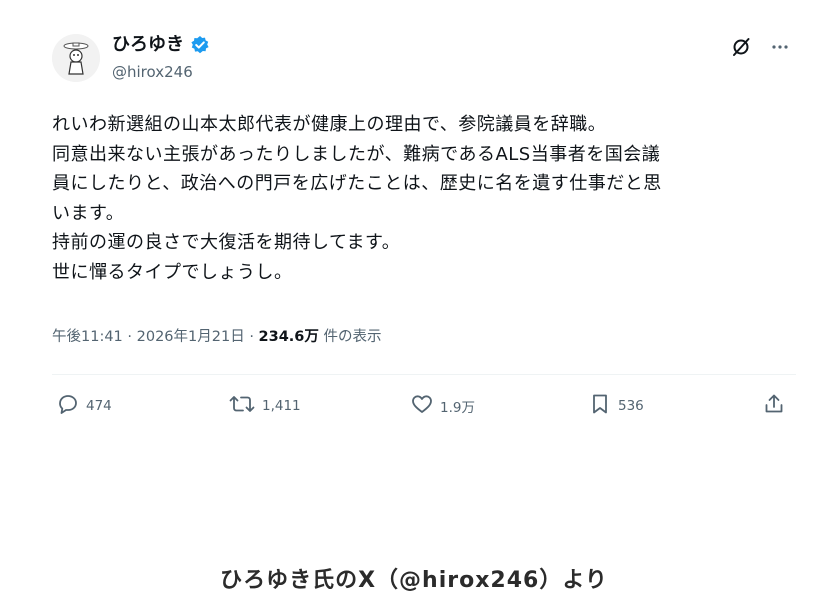 This screenshot has height=612, width=828. What do you see at coordinates (780, 47) in the screenshot?
I see `more-icon` at bounding box center [780, 47].